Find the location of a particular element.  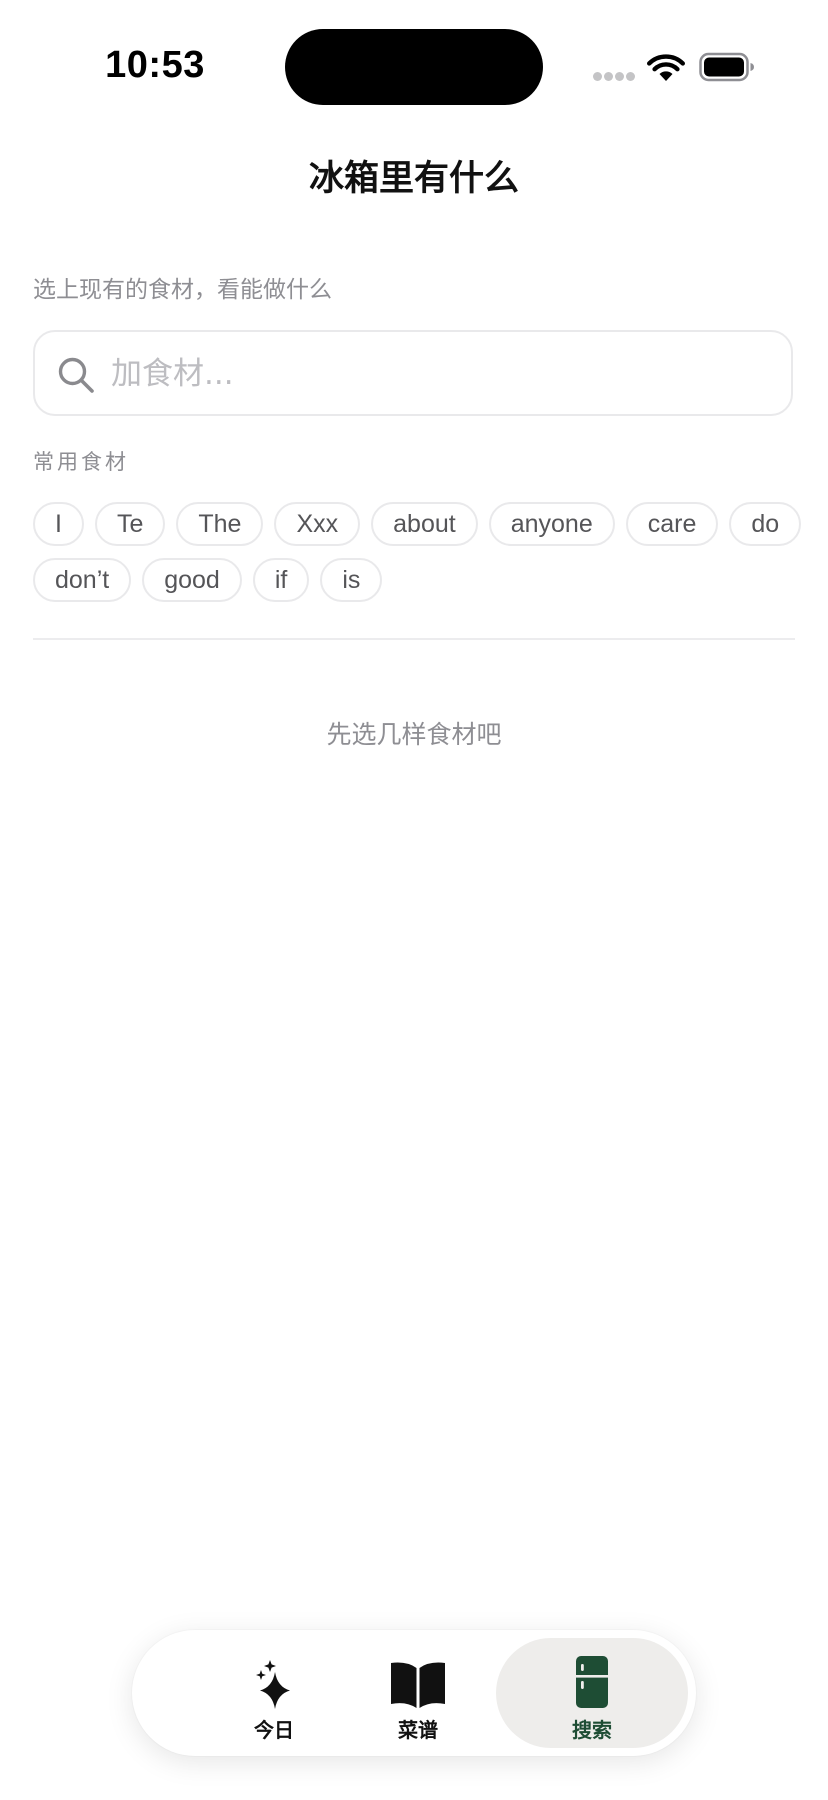

ingredient-chip: good is located at coordinates (192, 580).